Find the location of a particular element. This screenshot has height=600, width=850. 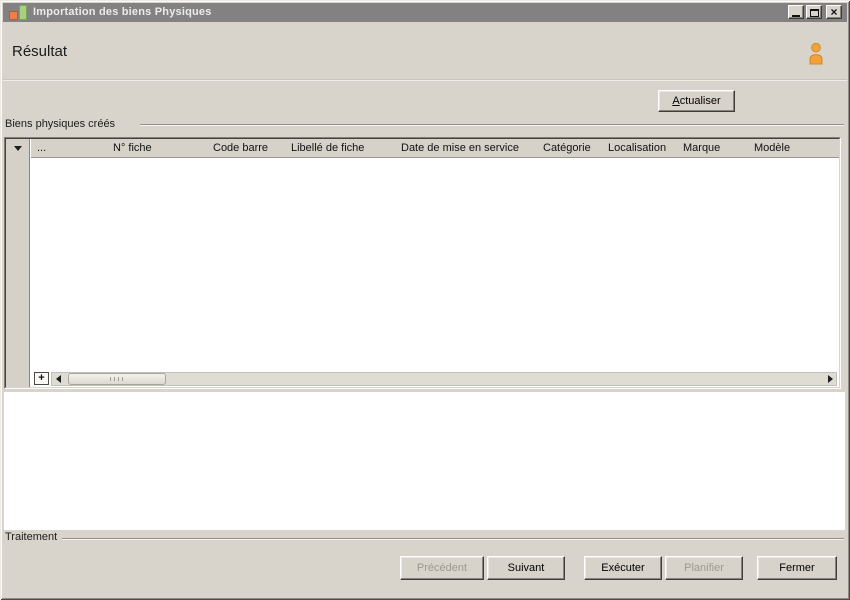

status-group-label: Traitement is located at coordinates (31, 537).